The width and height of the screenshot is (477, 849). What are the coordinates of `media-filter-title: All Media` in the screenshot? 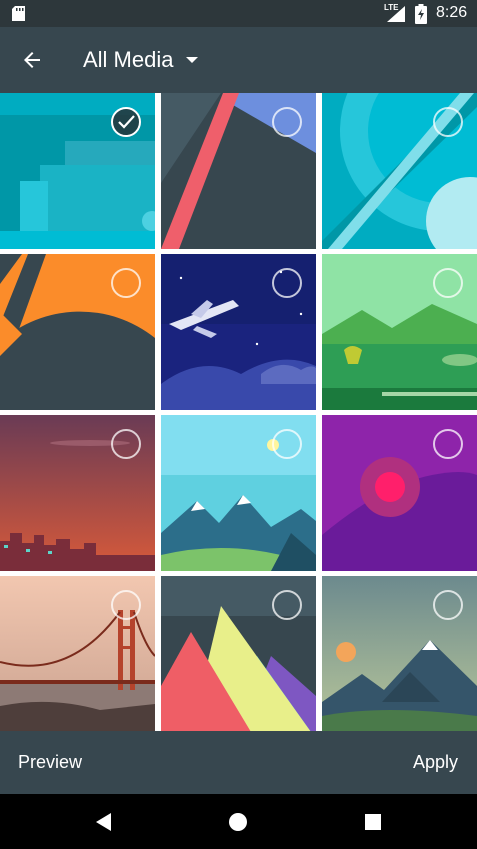 It's located at (128, 60).